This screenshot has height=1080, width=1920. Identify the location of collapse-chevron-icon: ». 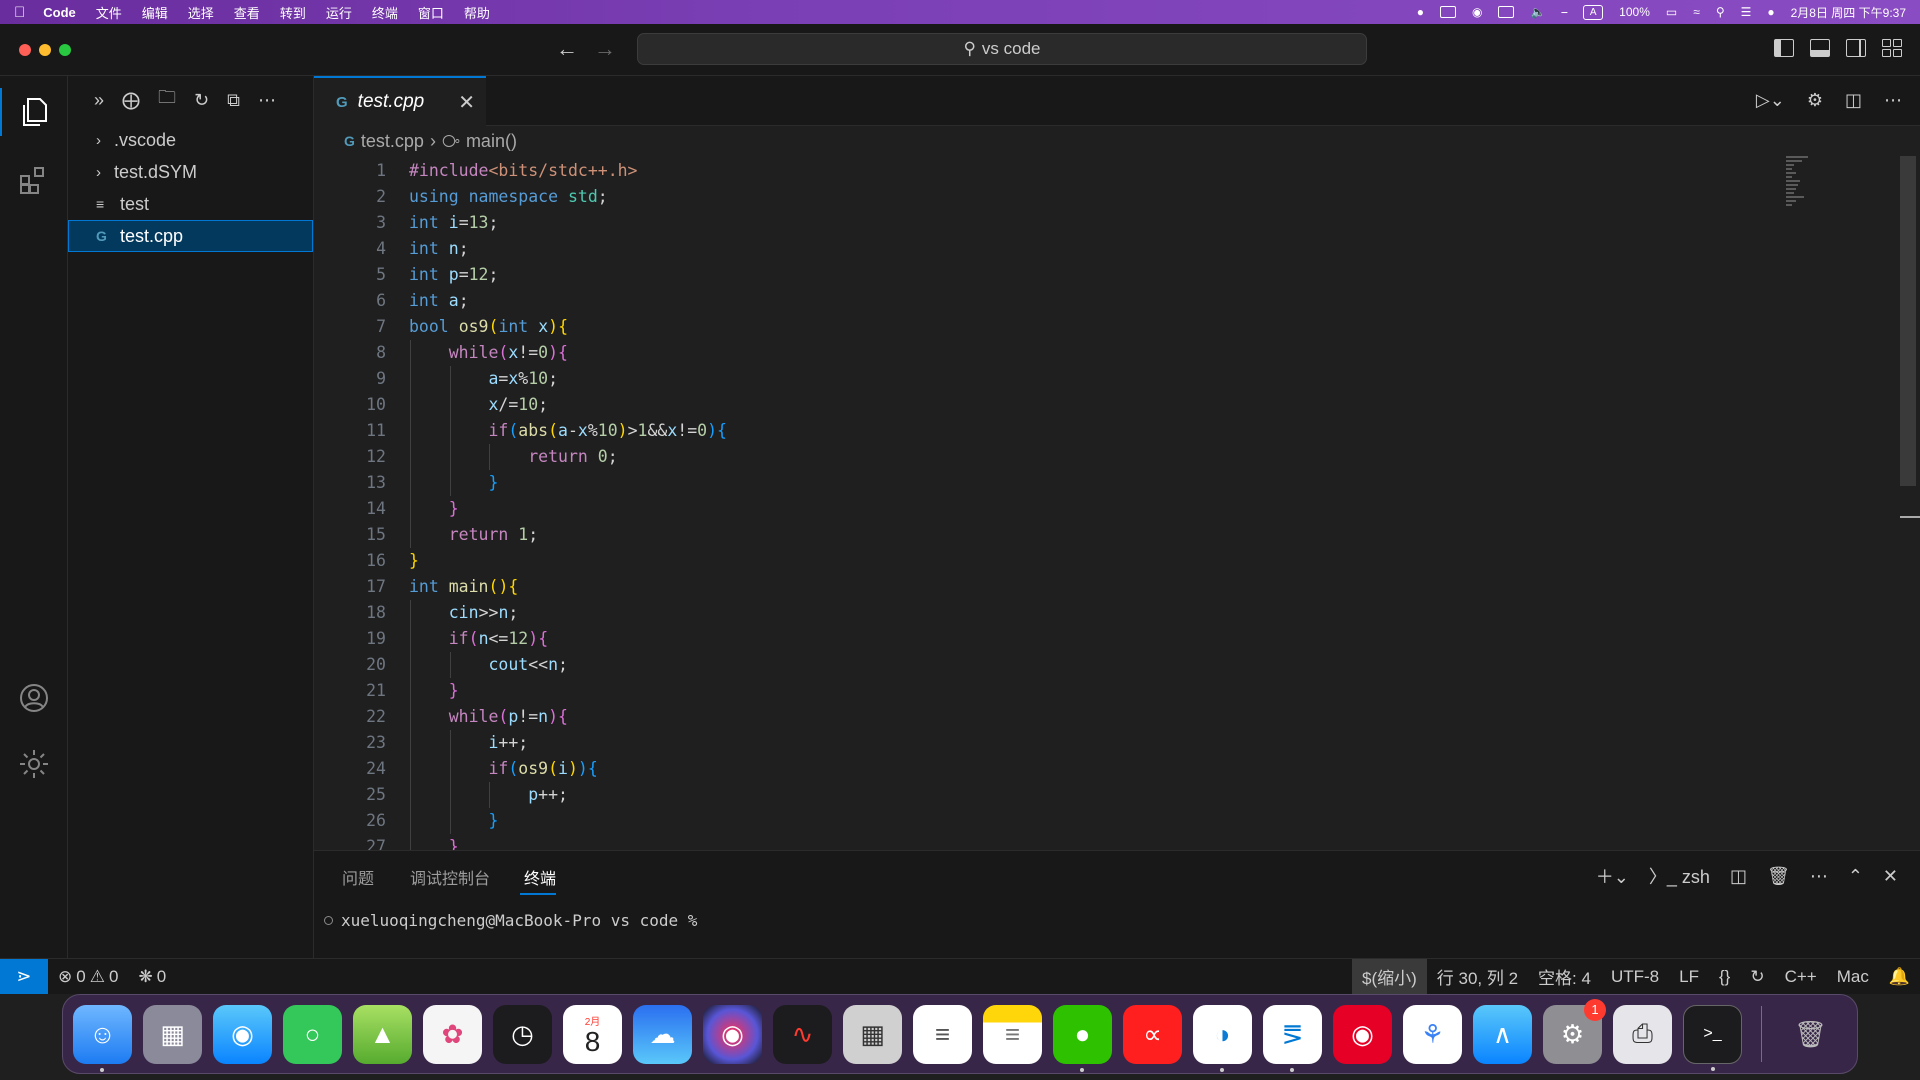
(99, 100).